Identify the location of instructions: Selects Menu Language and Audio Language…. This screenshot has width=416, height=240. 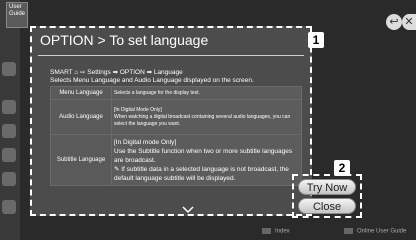
(152, 80).